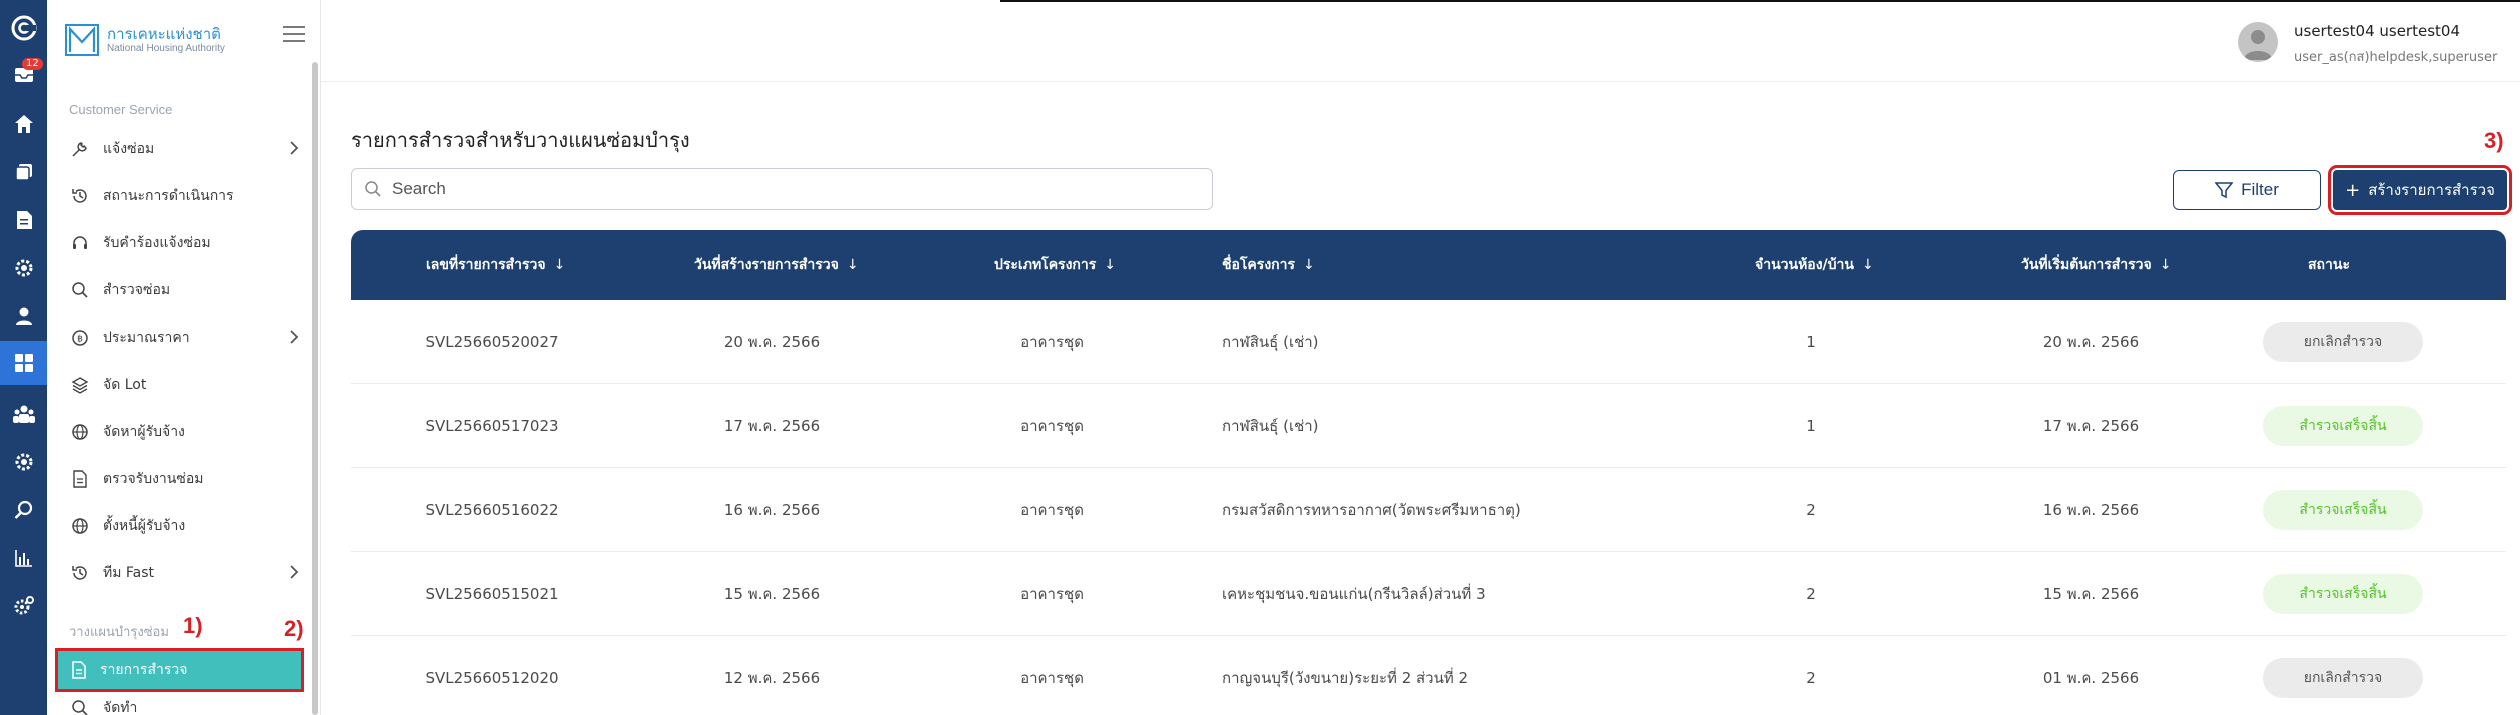 The image size is (2520, 715). Describe the element at coordinates (2329, 265) in the screenshot. I see `column-header-status: สถานะ` at that location.